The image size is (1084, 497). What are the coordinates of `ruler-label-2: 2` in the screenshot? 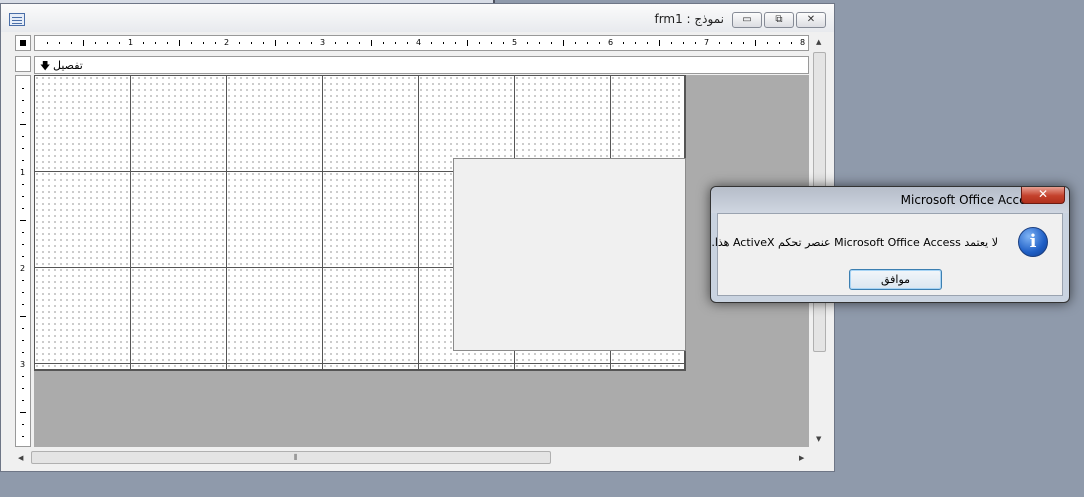 It's located at (227, 42).